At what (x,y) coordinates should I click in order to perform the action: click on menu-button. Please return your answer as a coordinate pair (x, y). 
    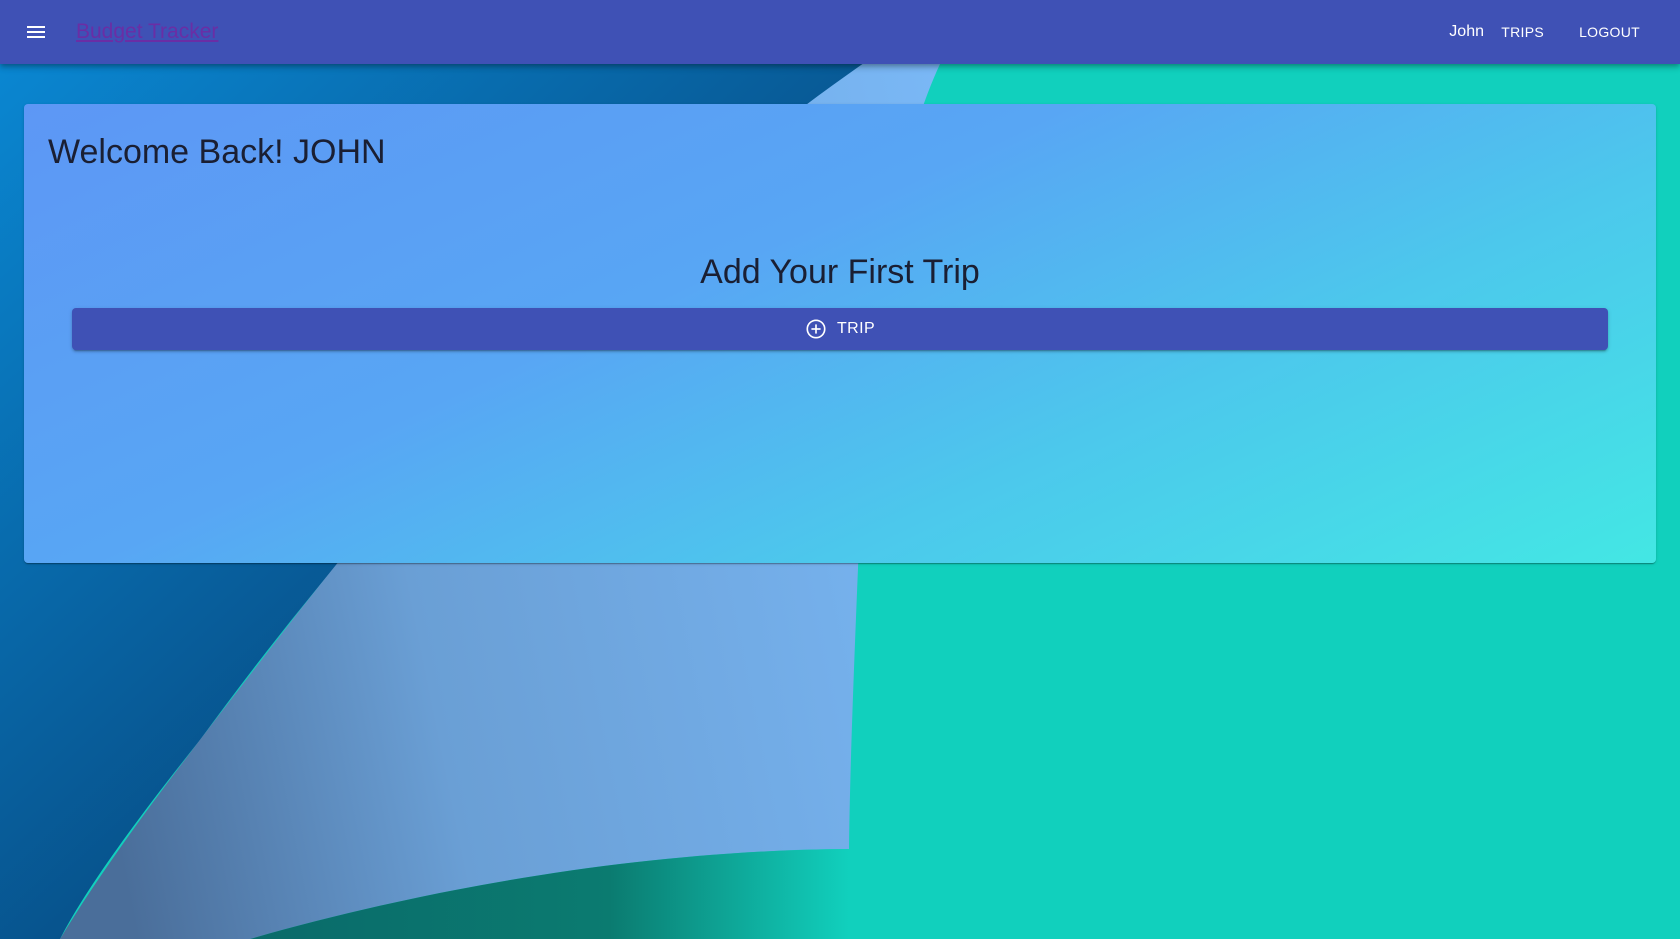
    Looking at the image, I should click on (36, 32).